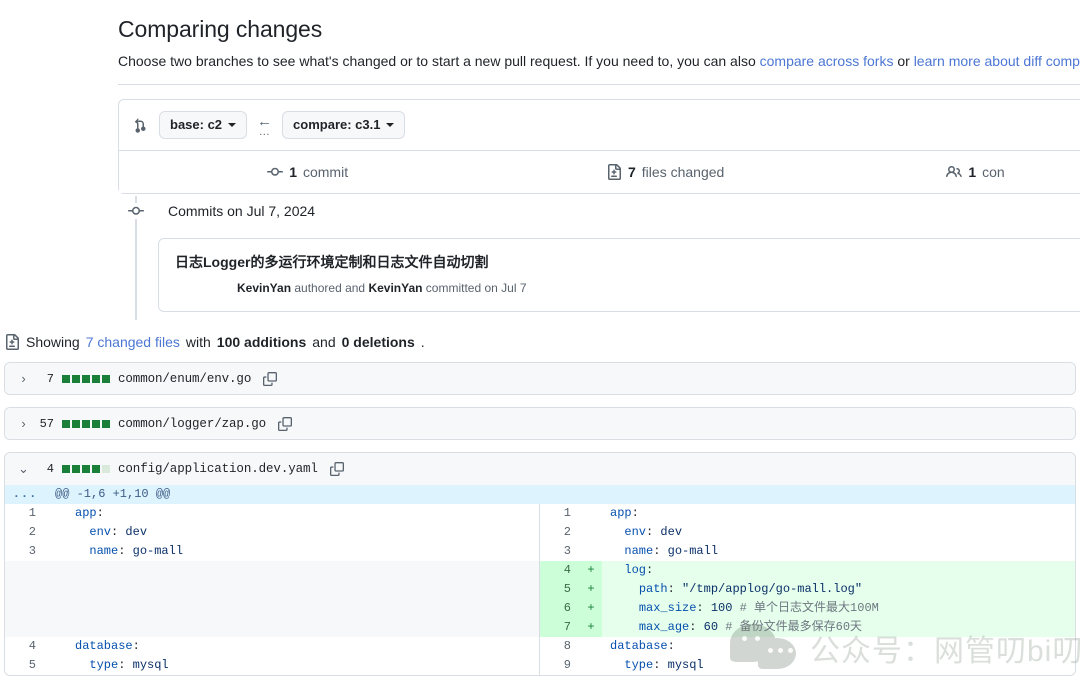 This screenshot has width=1080, height=692. What do you see at coordinates (192, 424) in the screenshot?
I see `file-path: common/logger/zap.go` at bounding box center [192, 424].